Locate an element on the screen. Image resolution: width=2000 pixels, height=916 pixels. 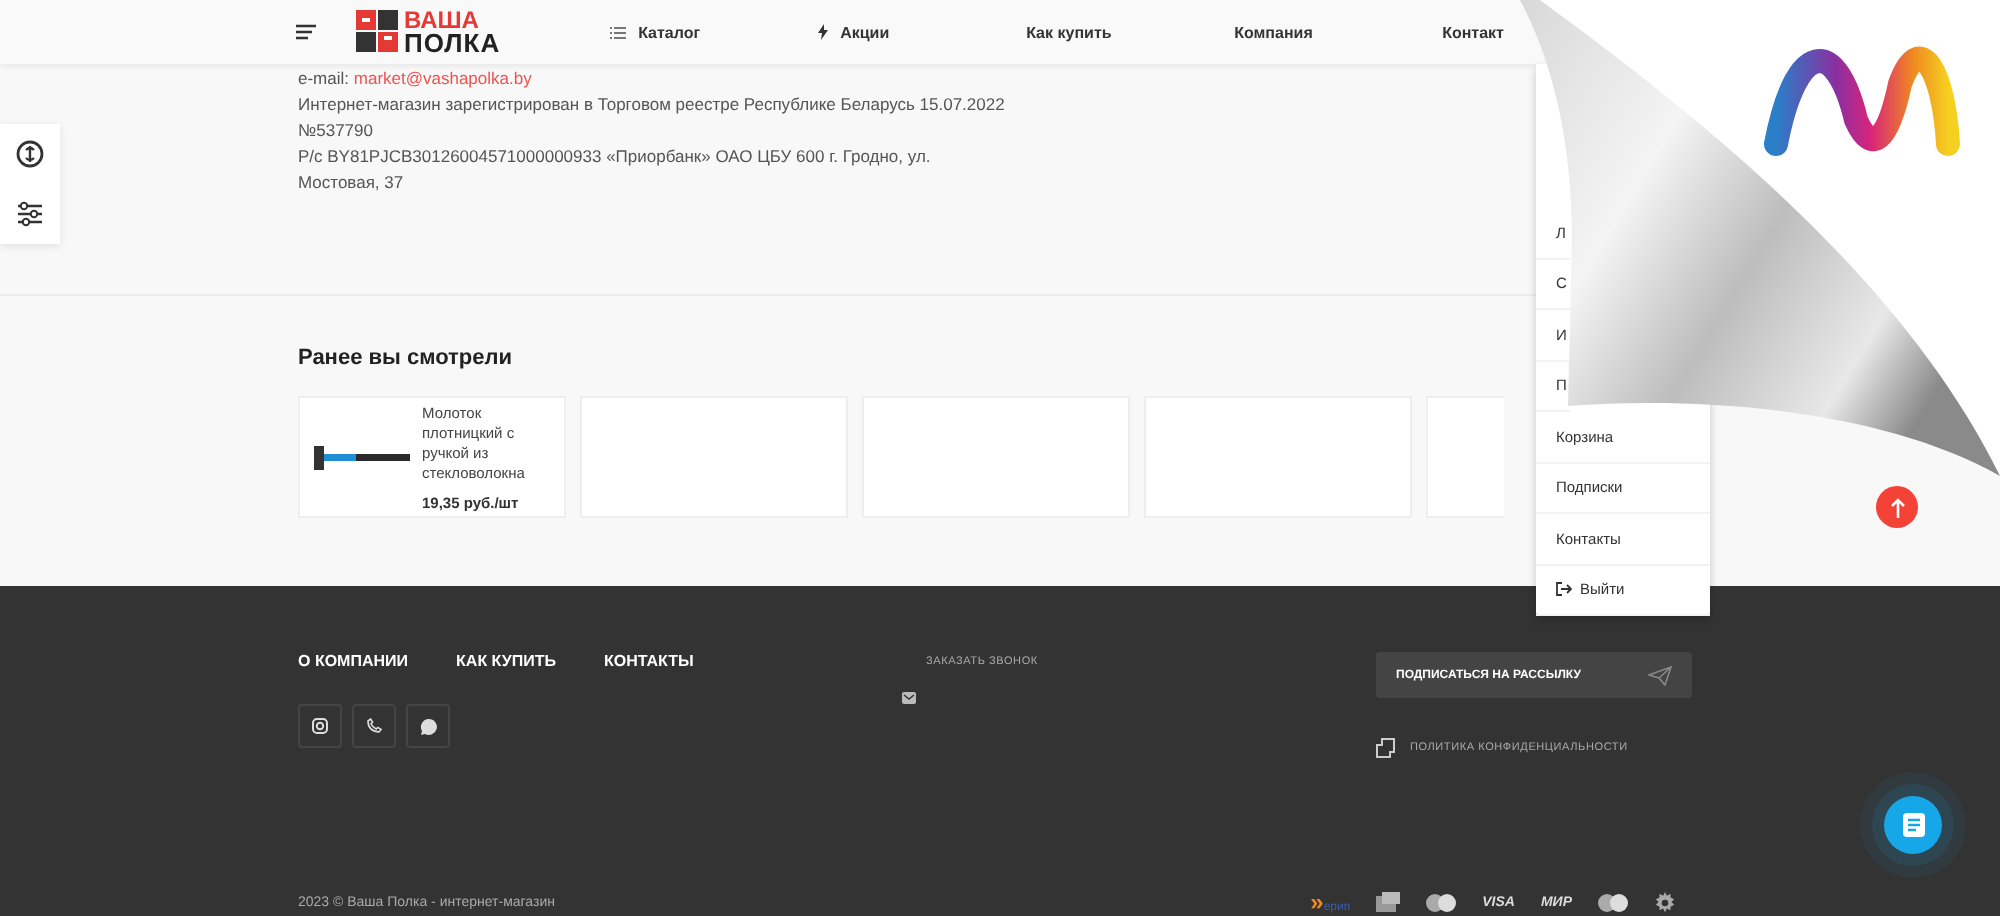
contact-text: №537790 is located at coordinates (336, 131).